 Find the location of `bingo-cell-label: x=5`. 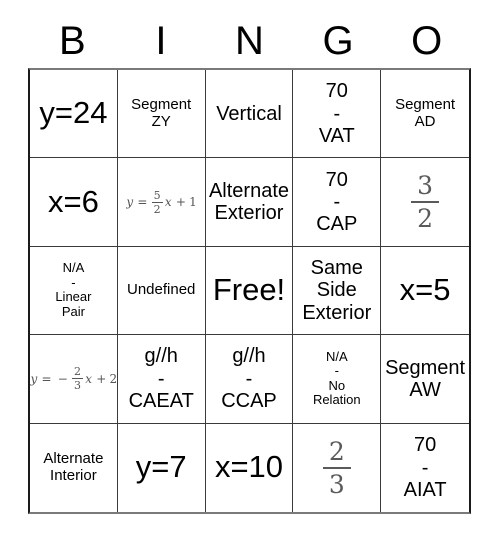

bingo-cell-label: x=5 is located at coordinates (425, 290).